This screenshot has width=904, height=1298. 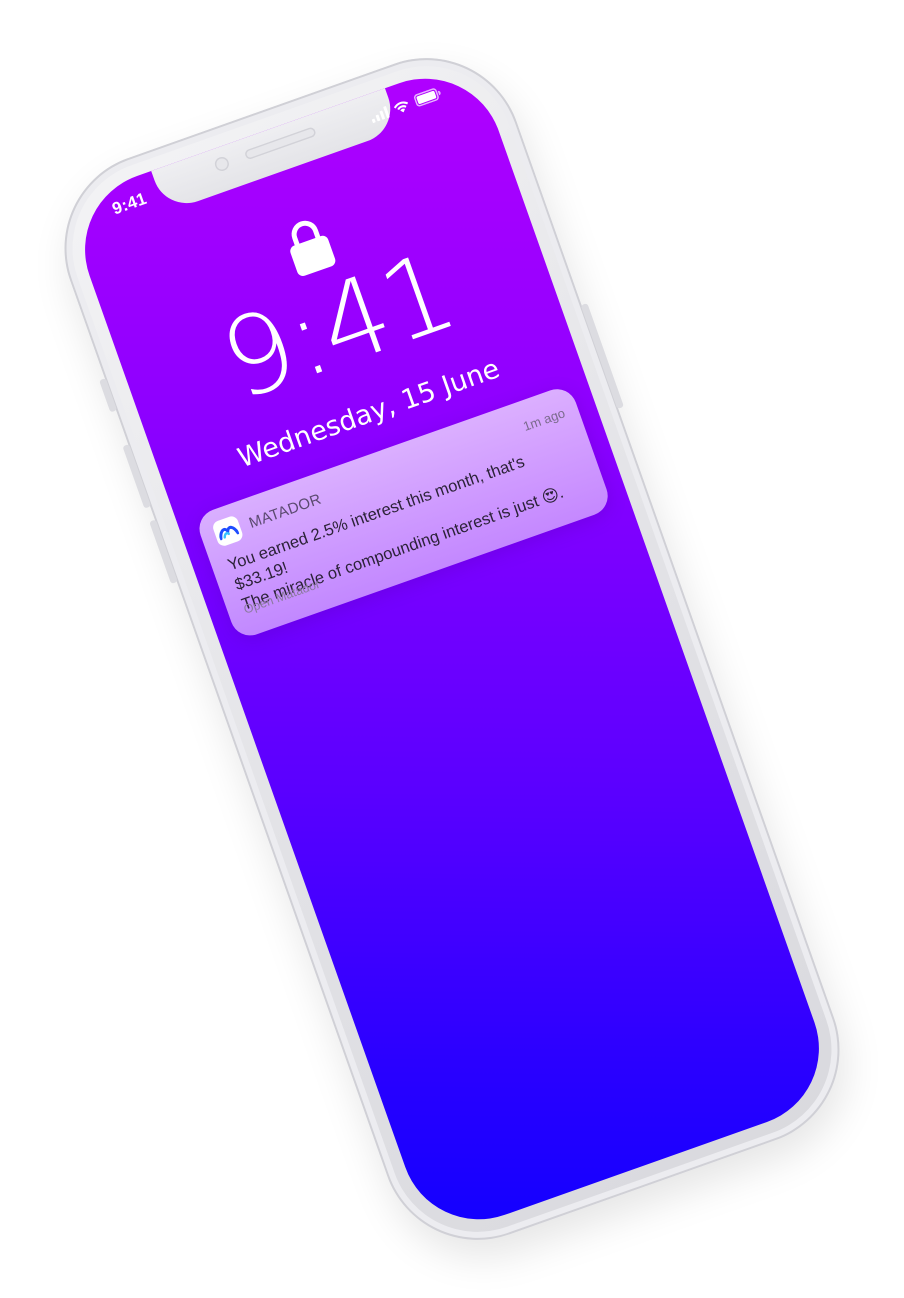 I want to click on battery-icon, so click(x=428, y=99).